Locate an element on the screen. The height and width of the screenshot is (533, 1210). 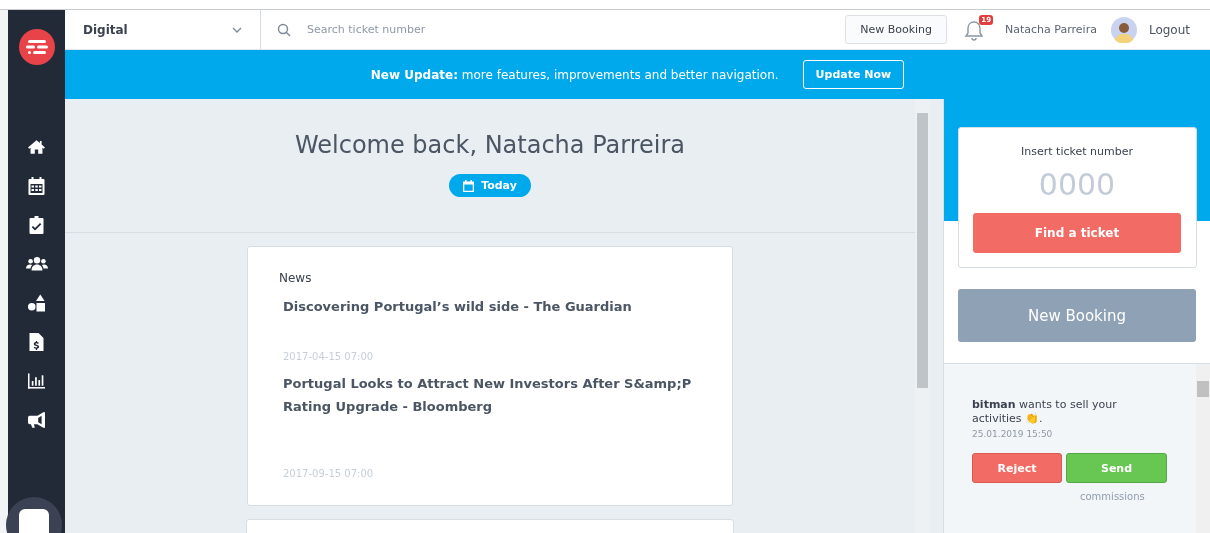
update-message: New Update: more features, improvements and better navigation. is located at coordinates (574, 74).